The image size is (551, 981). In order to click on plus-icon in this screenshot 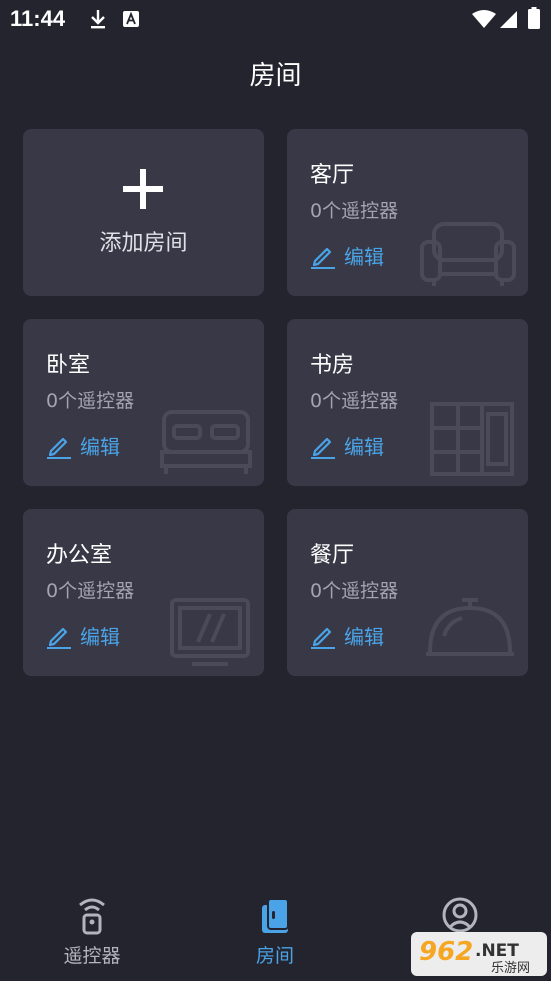, I will do `click(143, 189)`.